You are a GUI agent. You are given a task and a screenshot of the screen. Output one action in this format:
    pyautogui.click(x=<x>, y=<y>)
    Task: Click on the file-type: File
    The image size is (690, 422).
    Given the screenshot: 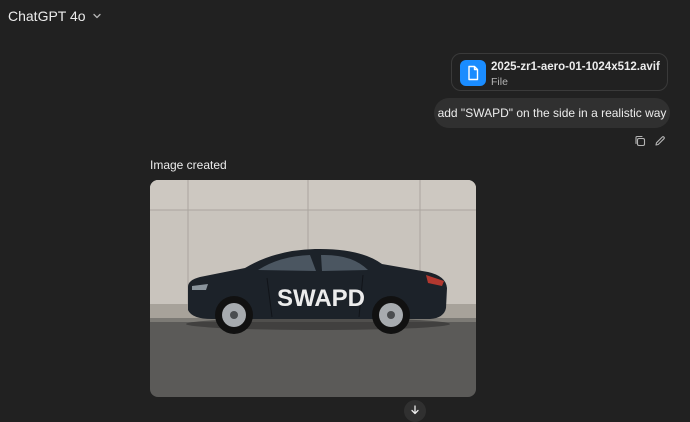 What is the action you would take?
    pyautogui.click(x=499, y=82)
    